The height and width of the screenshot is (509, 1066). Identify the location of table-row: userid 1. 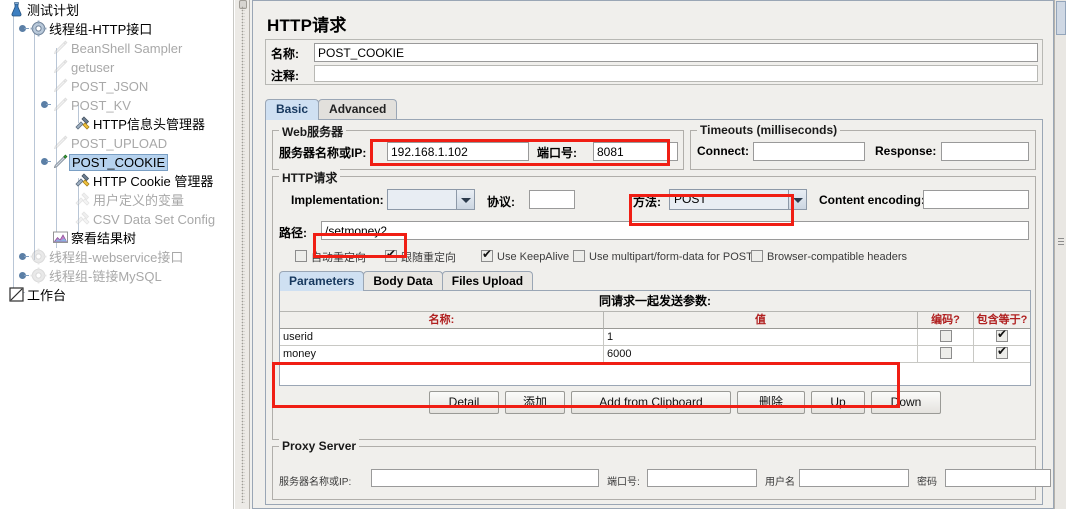
(655, 337).